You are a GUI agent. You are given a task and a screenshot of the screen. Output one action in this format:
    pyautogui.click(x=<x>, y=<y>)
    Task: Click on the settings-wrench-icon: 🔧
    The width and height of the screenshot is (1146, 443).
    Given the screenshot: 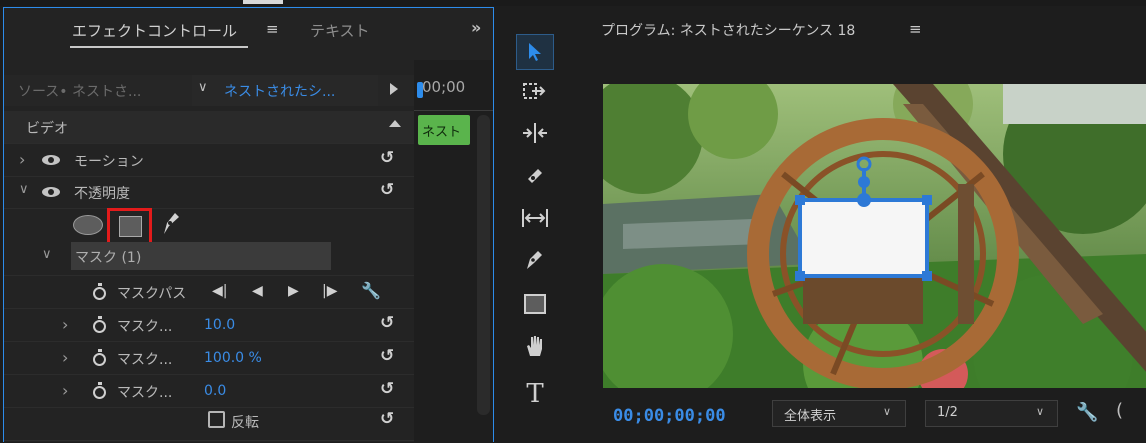 What is the action you would take?
    pyautogui.click(x=1087, y=412)
    